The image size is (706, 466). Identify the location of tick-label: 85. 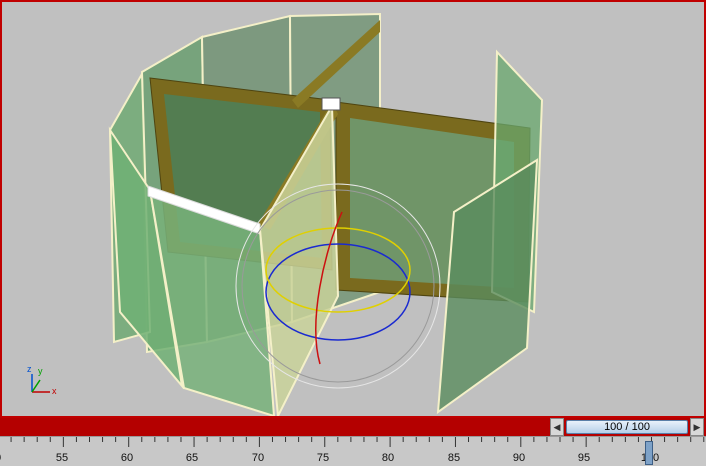
(454, 458).